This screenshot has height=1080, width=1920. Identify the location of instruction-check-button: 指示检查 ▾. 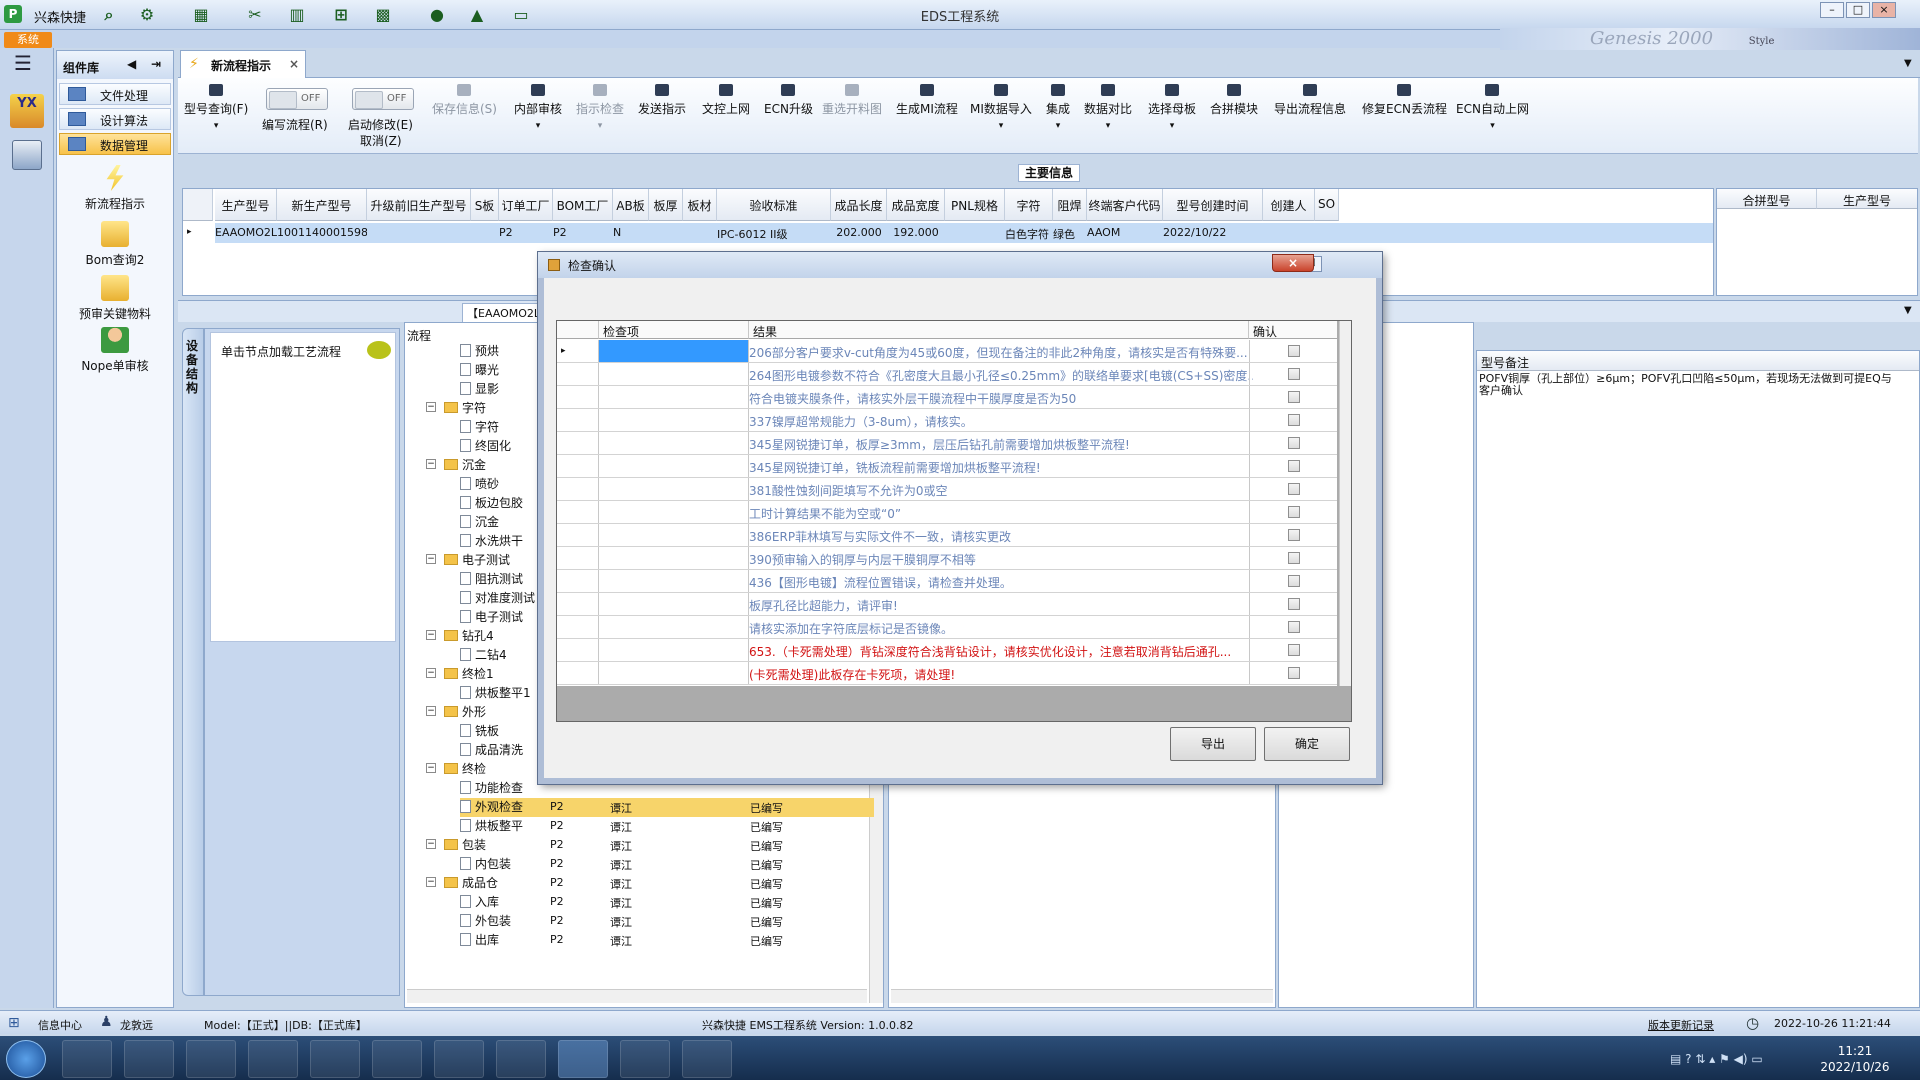
(600, 107).